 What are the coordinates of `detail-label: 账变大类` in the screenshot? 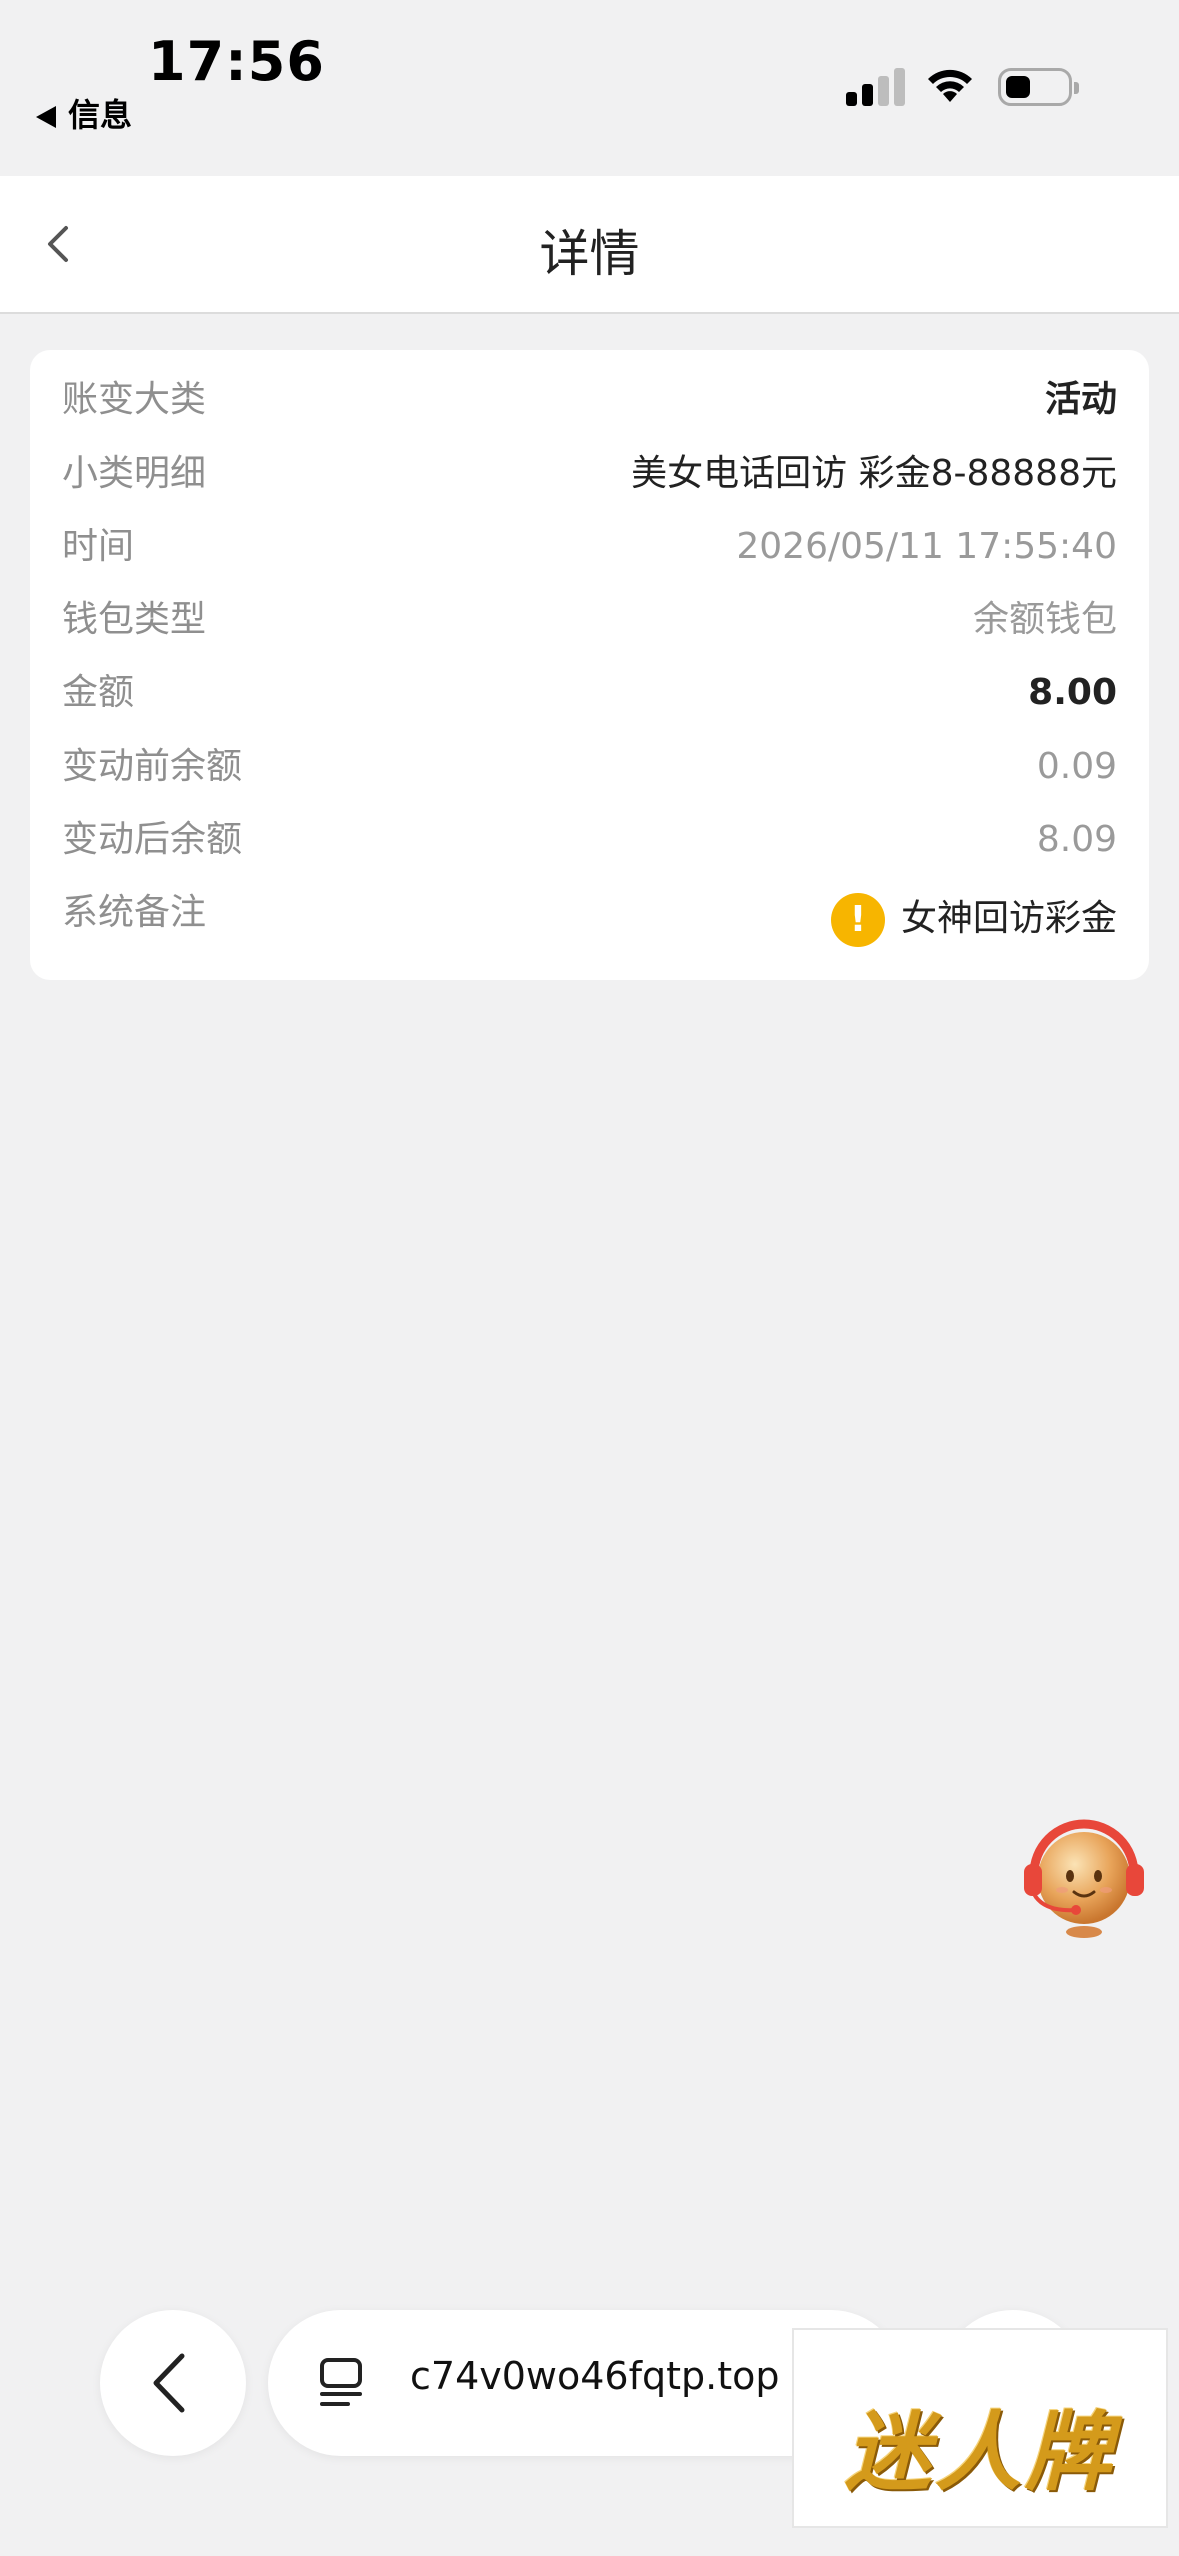 It's located at (134, 399).